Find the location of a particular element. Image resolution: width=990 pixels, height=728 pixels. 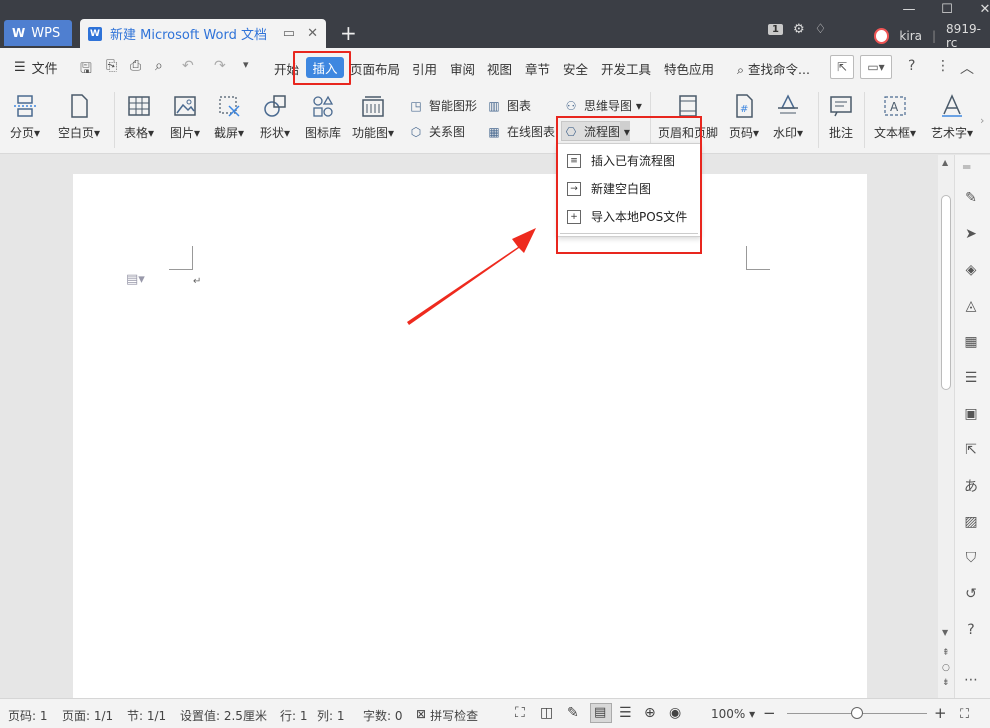

zoom-out-icon: − is located at coordinates (769, 713).